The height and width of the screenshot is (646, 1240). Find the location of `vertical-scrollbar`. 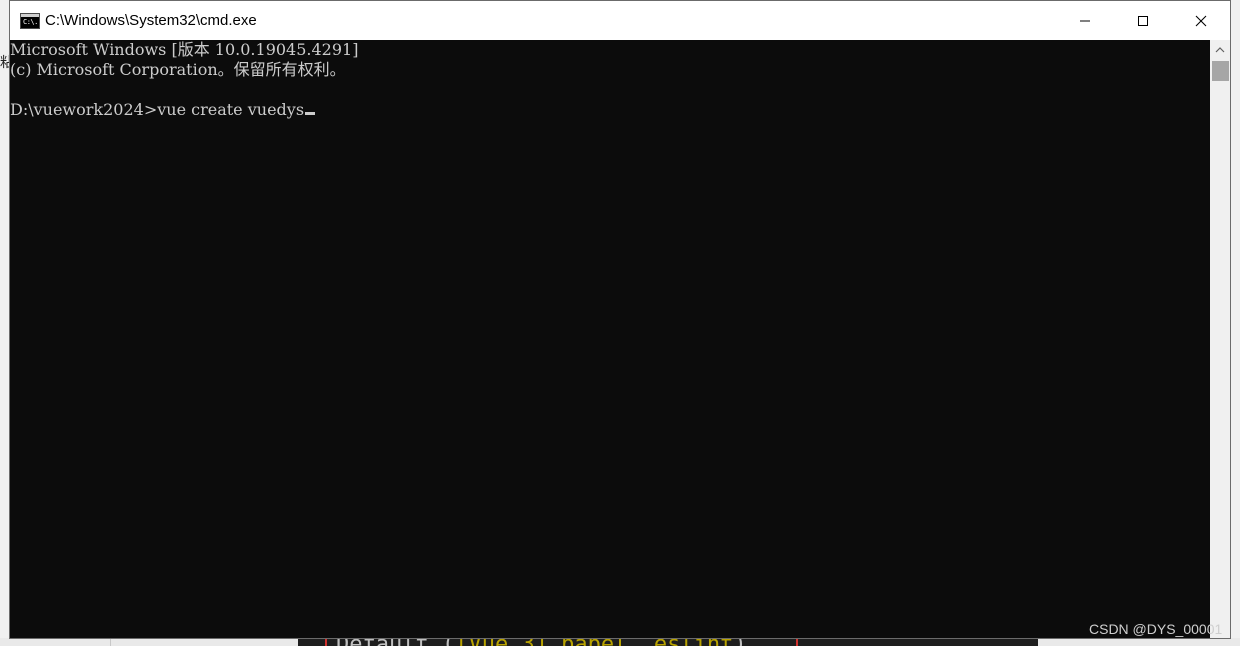

vertical-scrollbar is located at coordinates (1220, 339).